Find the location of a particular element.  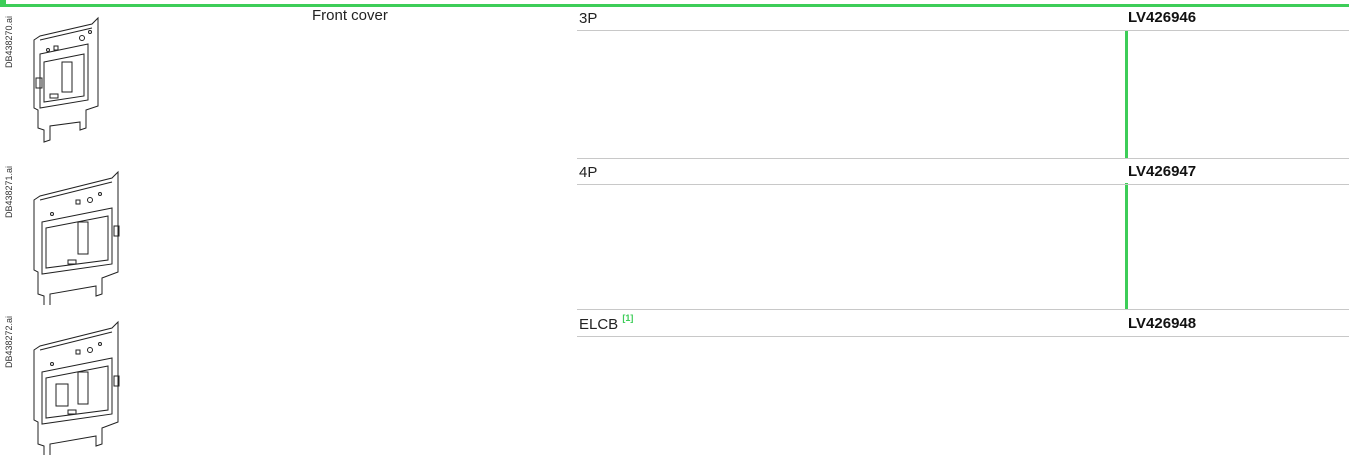

variant-label: ELCB [1] is located at coordinates (606, 323).